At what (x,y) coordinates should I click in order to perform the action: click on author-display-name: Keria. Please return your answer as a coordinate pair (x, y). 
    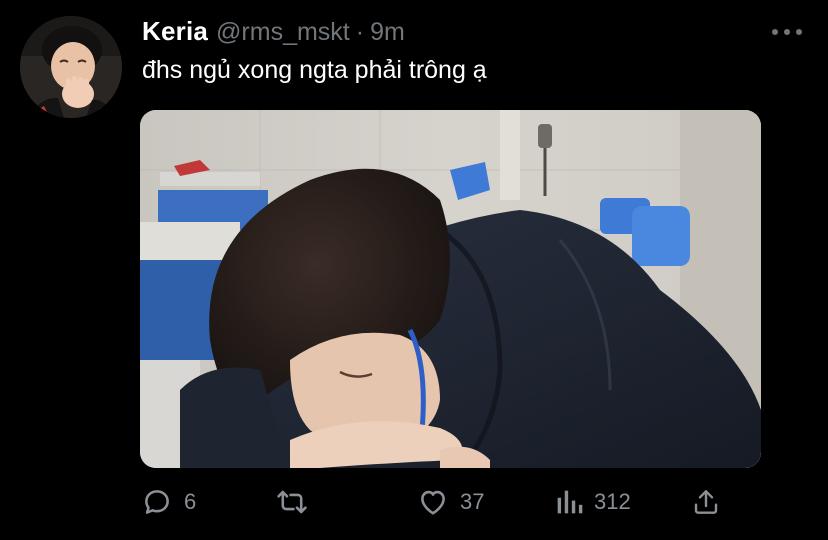
    Looking at the image, I should click on (175, 31).